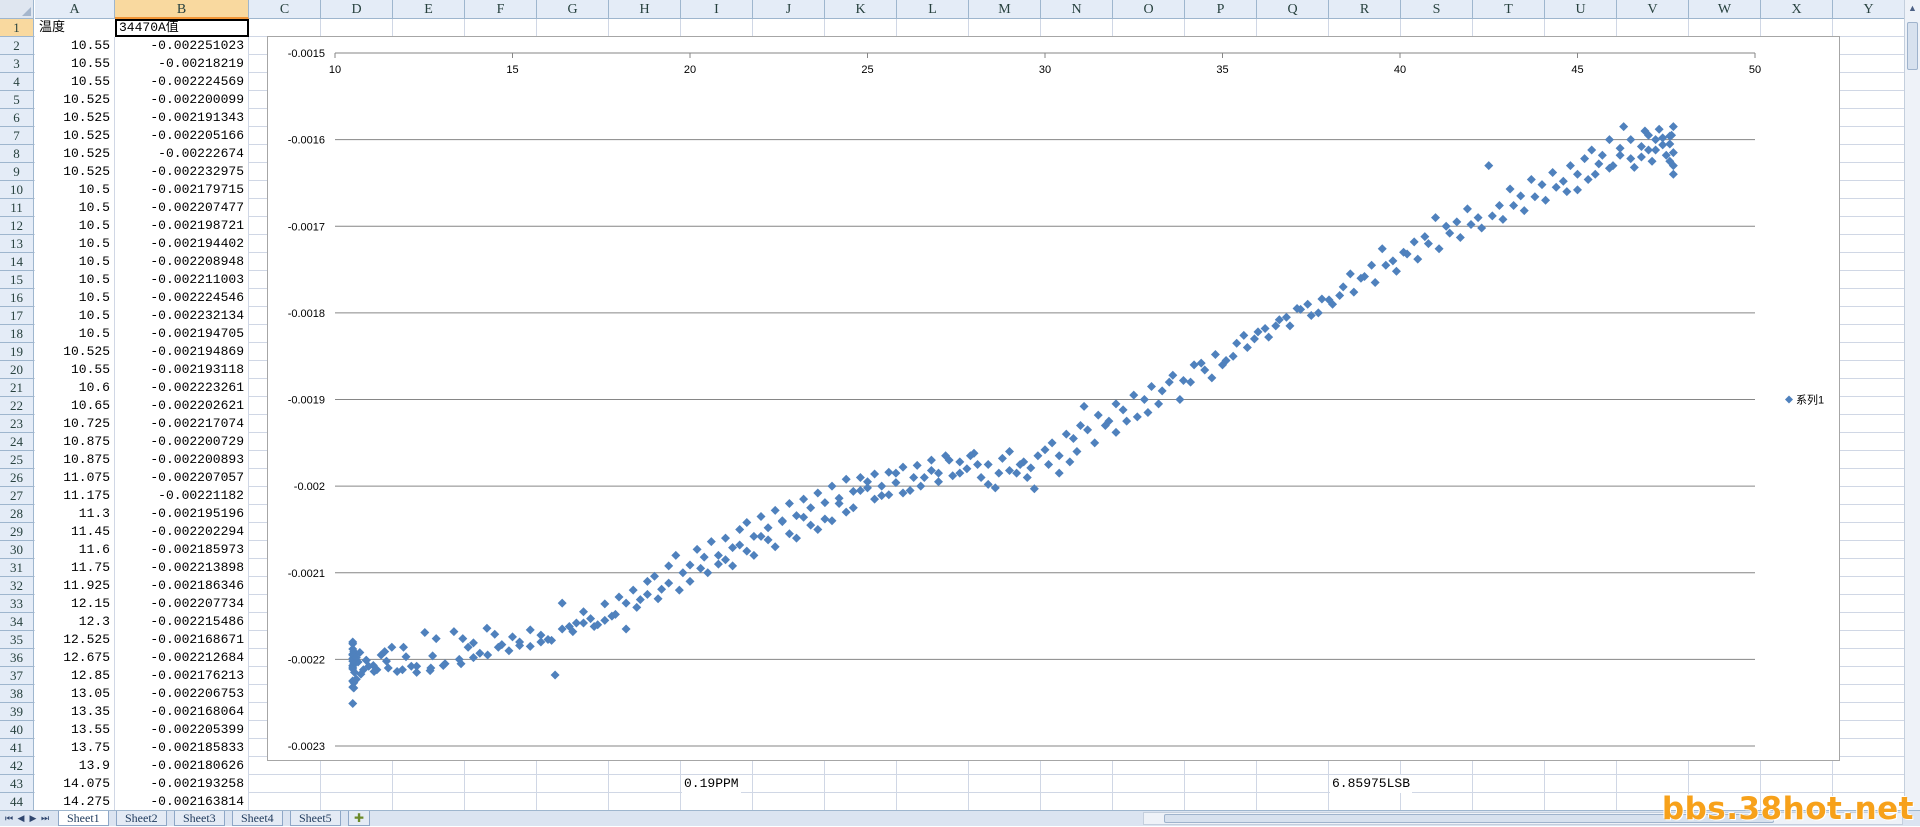 Image resolution: width=1920 pixels, height=827 pixels. Describe the element at coordinates (17, 9) in the screenshot. I see `select-all-corner` at that location.